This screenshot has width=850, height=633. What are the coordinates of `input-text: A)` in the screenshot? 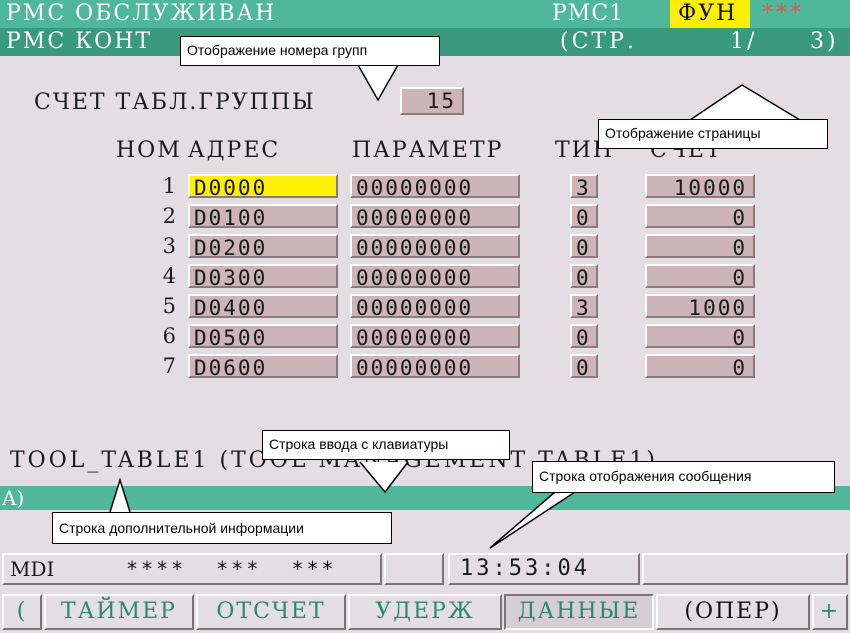 It's located at (13, 498).